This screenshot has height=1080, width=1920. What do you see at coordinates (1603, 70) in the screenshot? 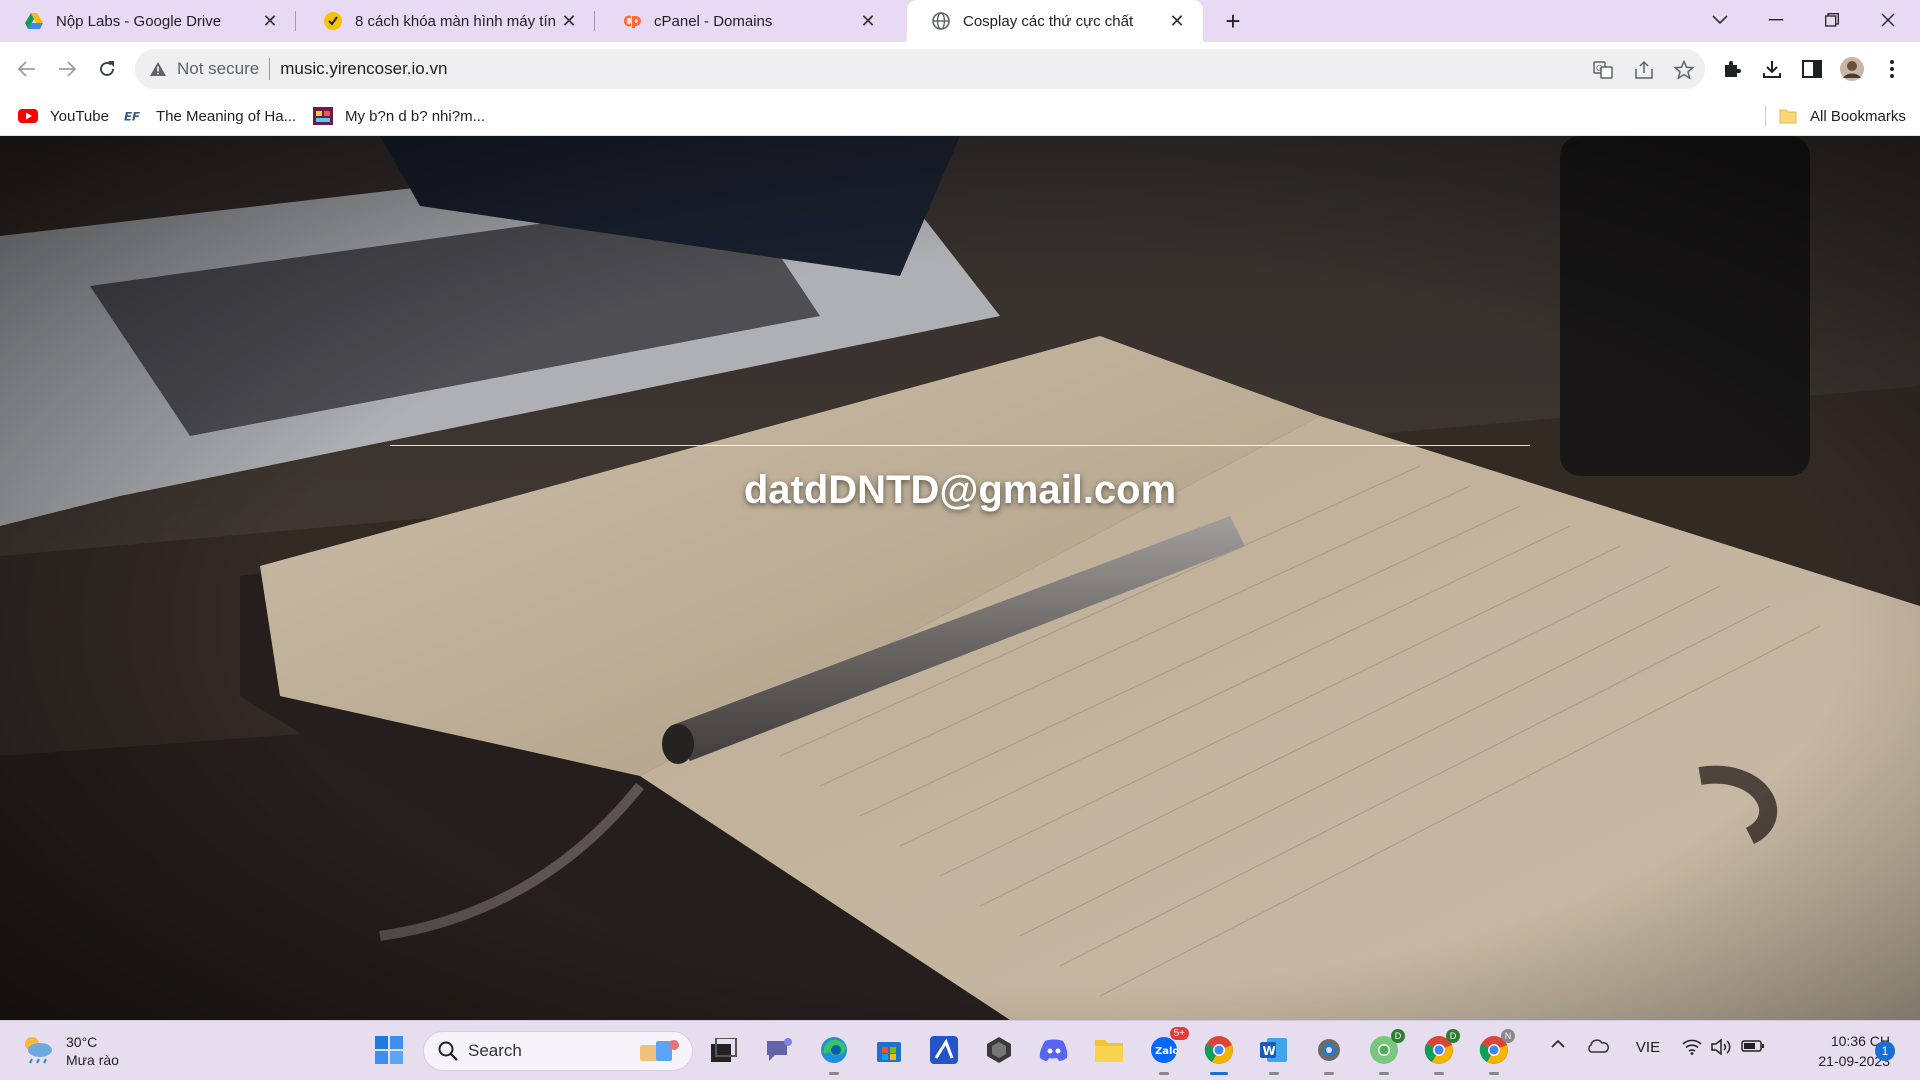
I see `translate-icon: G` at bounding box center [1603, 70].